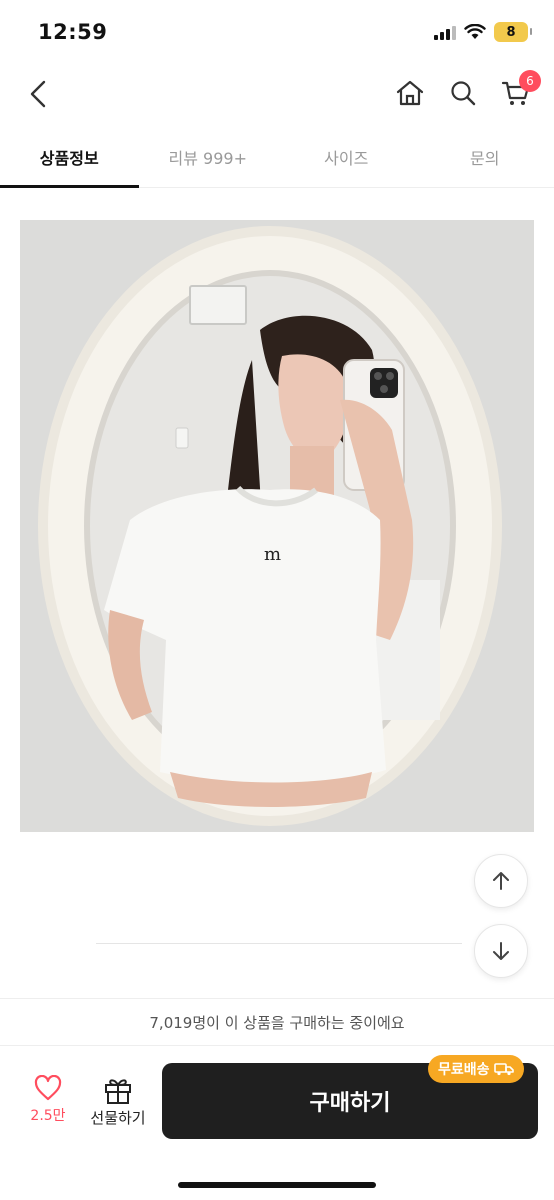 The height and width of the screenshot is (1200, 554). I want to click on purchase-notice-text: 7,019명이 이 상품을 구매하는 중이에요, so click(277, 1022).